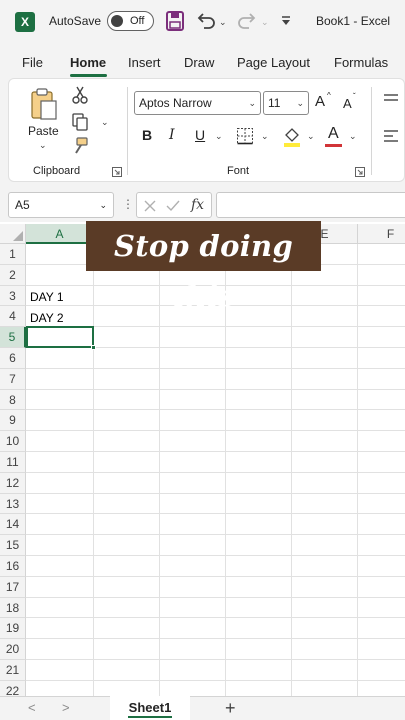 This screenshot has width=405, height=720. I want to click on row-header-21: 21, so click(13, 670).